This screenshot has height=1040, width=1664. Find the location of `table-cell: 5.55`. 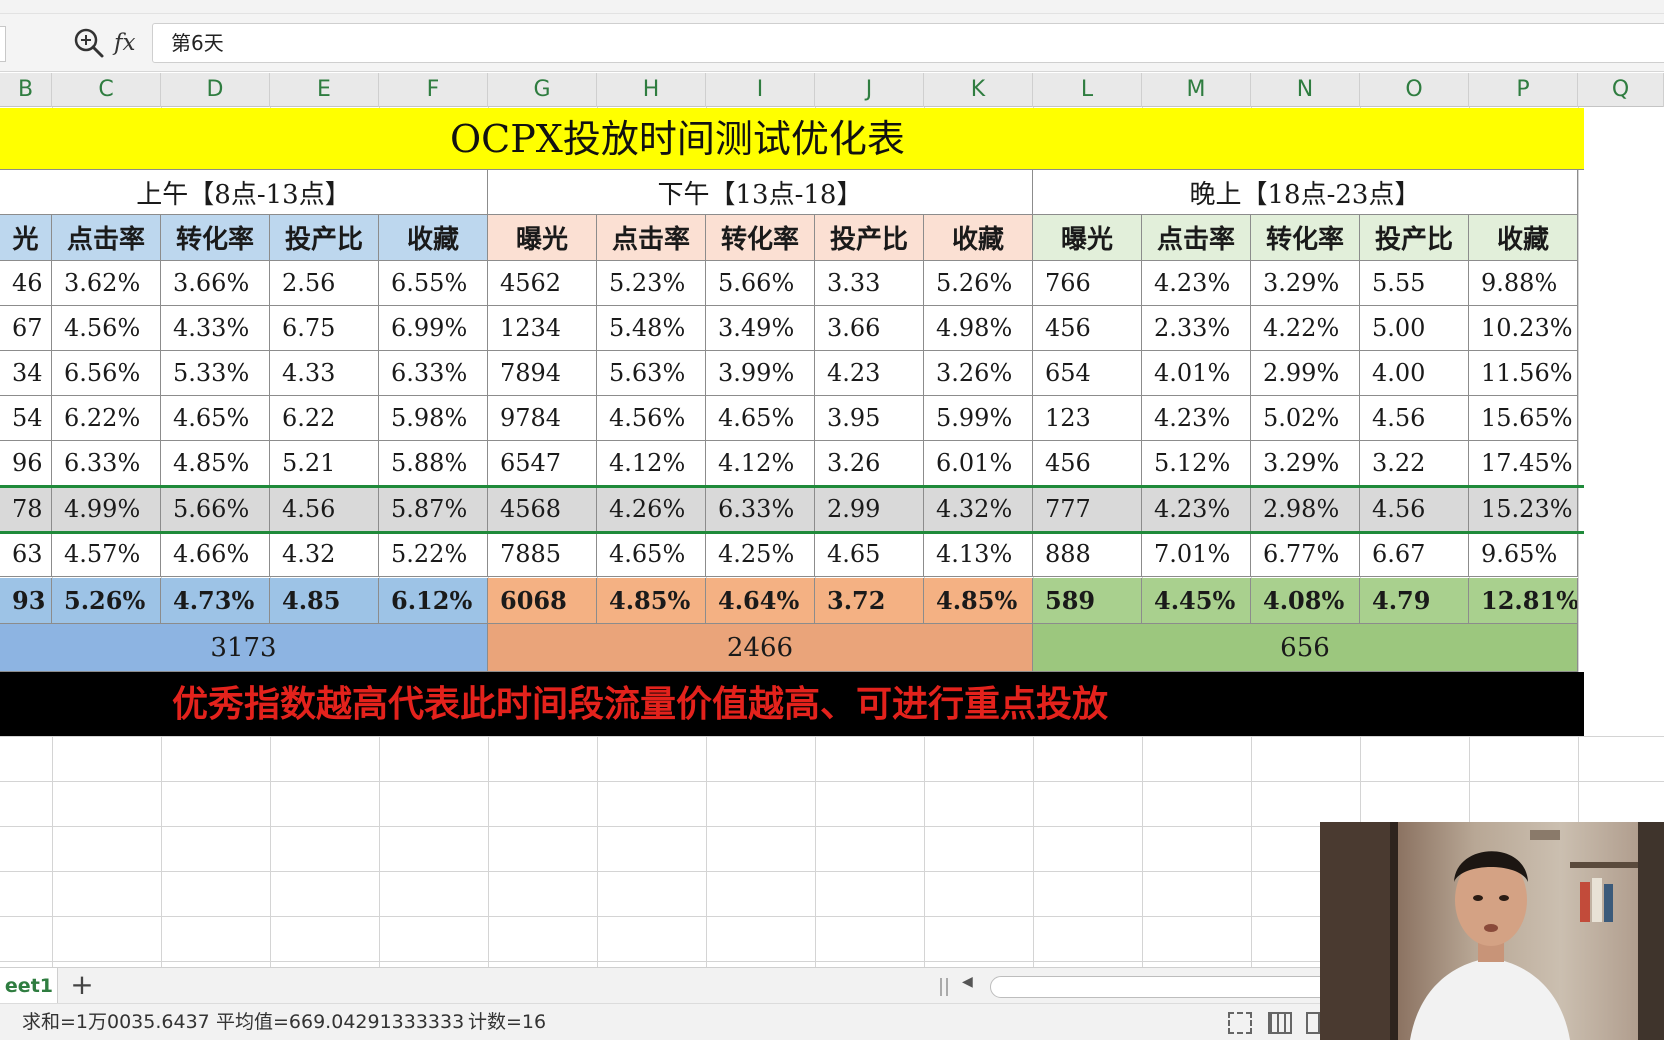

table-cell: 5.55 is located at coordinates (1414, 283).